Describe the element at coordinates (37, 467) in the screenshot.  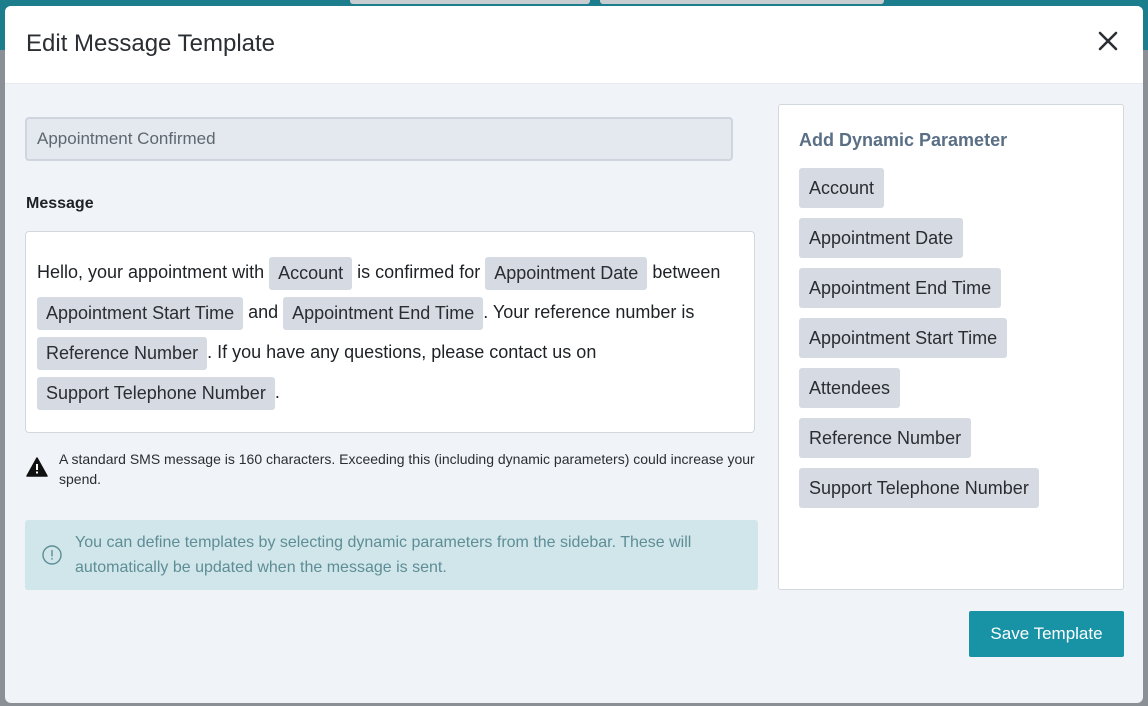
I see `warning-icon` at that location.